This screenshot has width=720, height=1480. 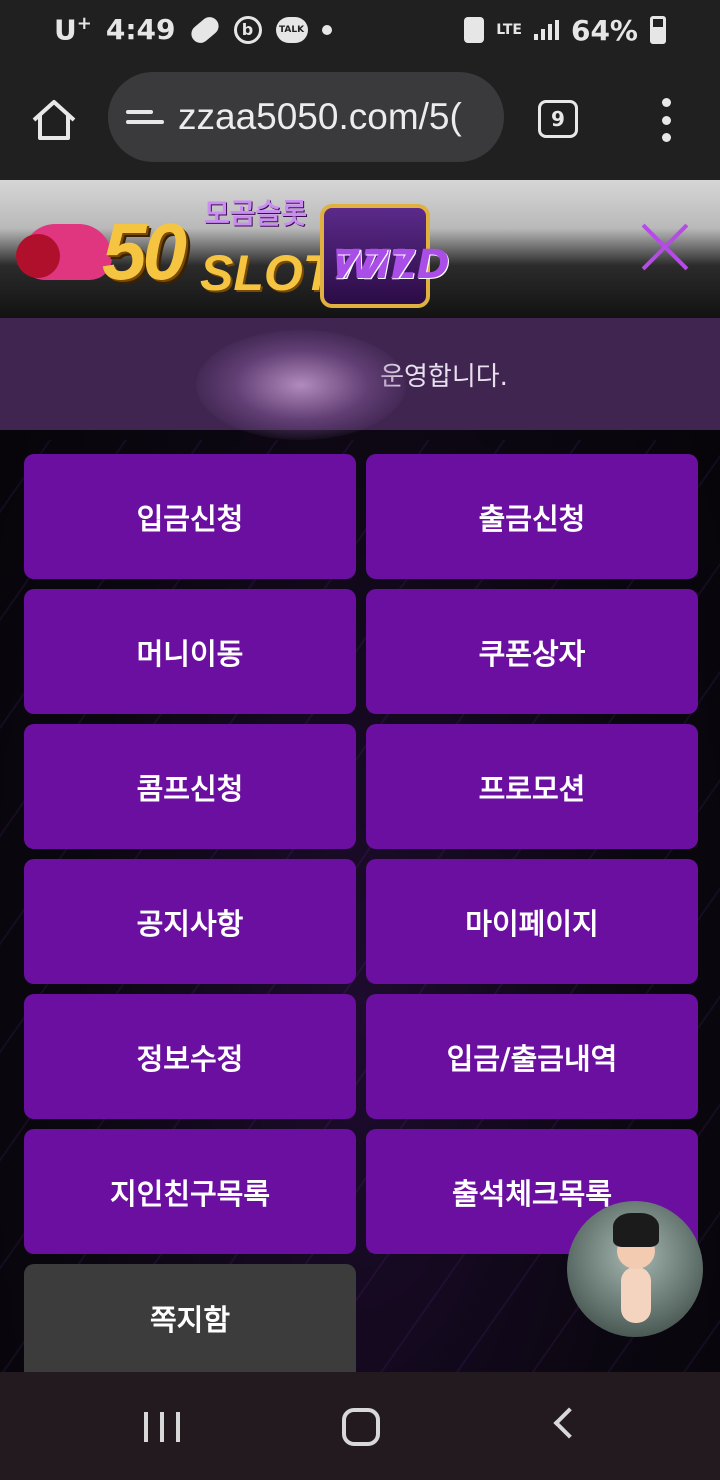 I want to click on withdraw-request-button: 출금신청, so click(x=532, y=516).